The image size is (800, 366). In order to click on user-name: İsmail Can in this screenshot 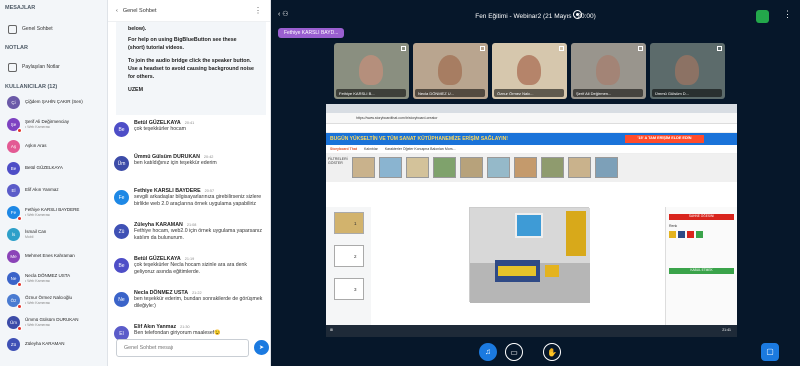, I will do `click(36, 232)`.